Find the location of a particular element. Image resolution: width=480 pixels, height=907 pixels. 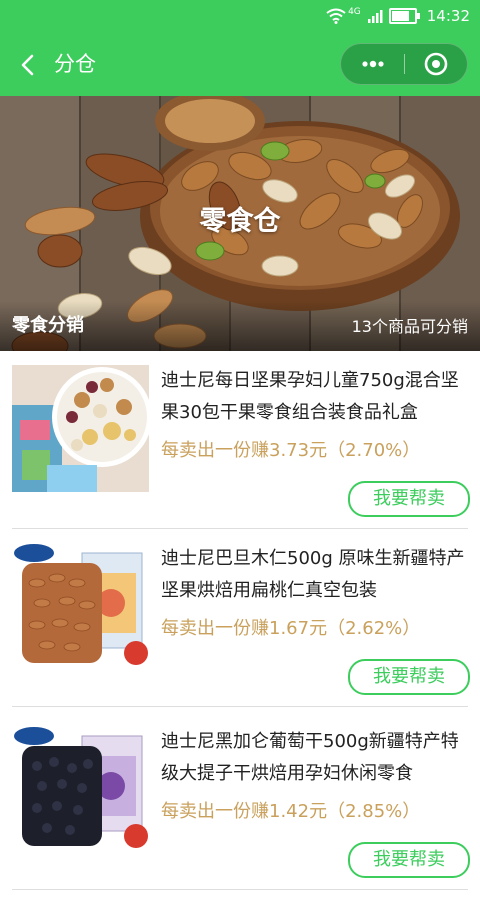

signal-icon is located at coordinates (375, 16).